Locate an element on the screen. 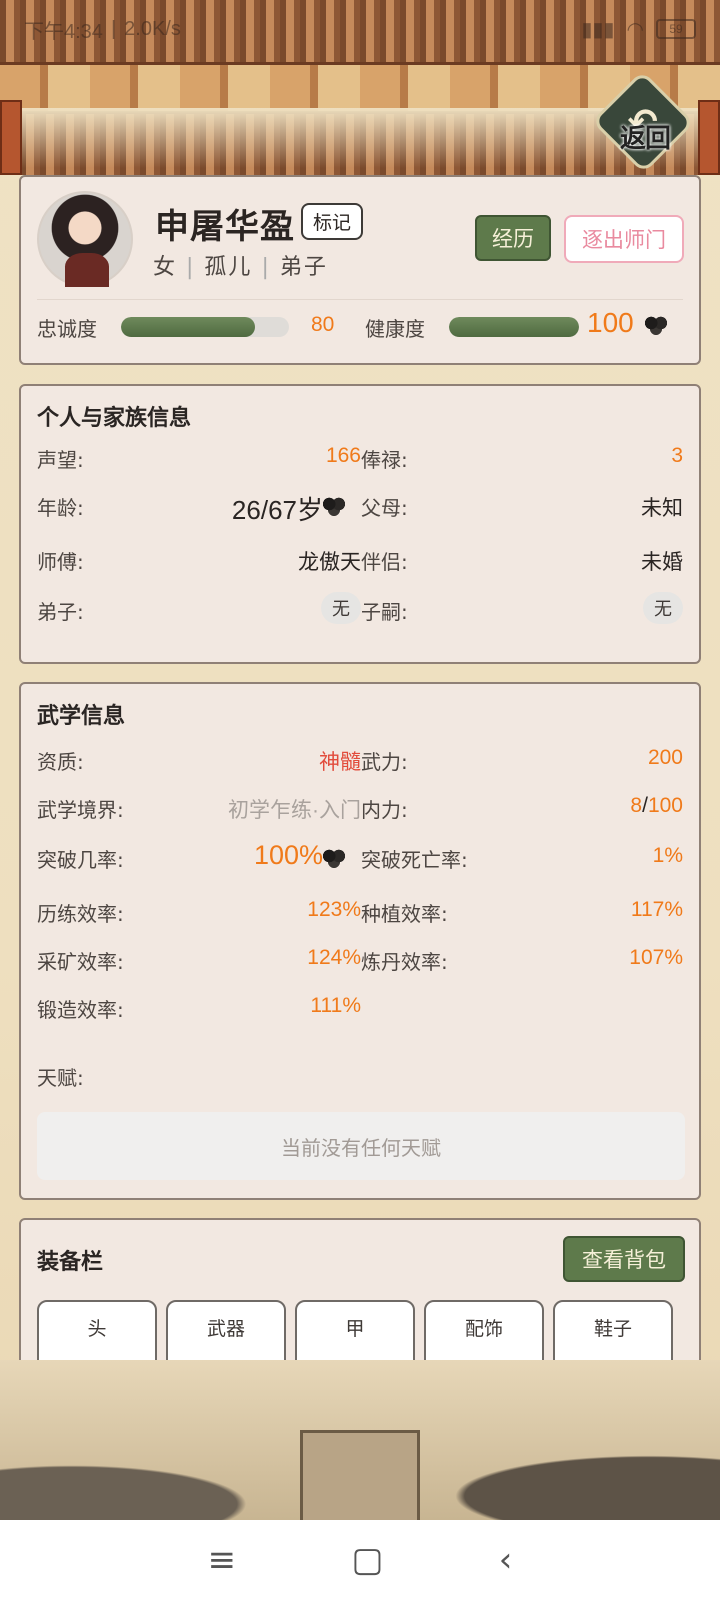 The image size is (720, 1600). mining-eff-value: 124% is located at coordinates (334, 957).